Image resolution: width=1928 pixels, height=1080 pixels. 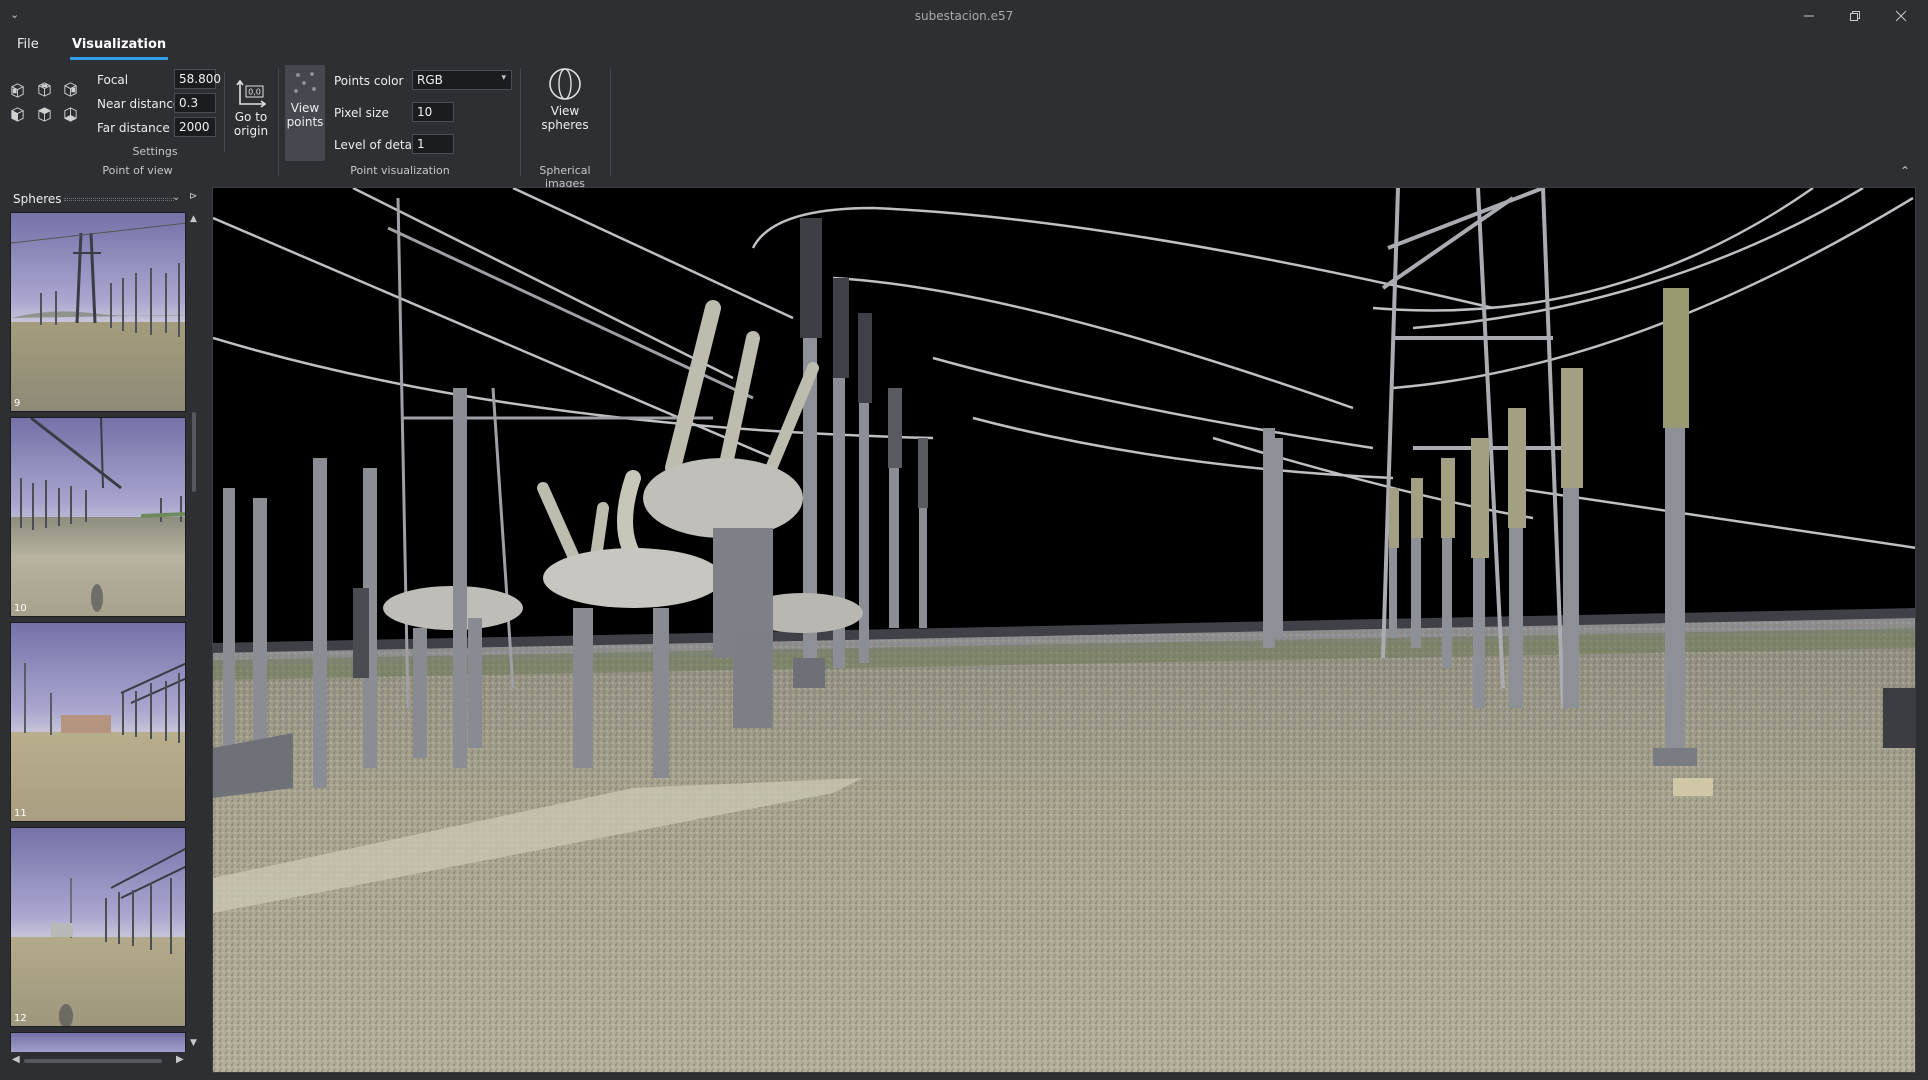 I want to click on cube-left-icon, so click(x=17, y=114).